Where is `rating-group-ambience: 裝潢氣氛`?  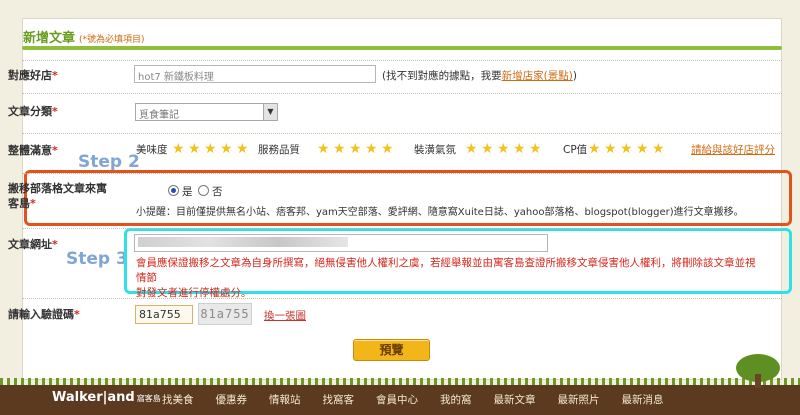 rating-group-ambience: 裝潢氣氛 is located at coordinates (435, 150).